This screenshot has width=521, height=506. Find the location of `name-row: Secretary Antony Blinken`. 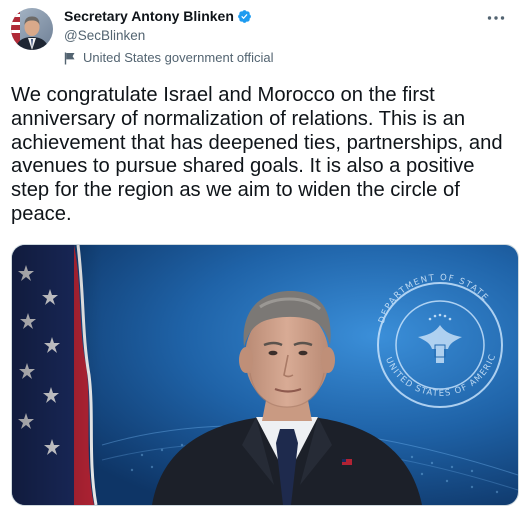

name-row: Secretary Antony Blinken is located at coordinates (254, 16).